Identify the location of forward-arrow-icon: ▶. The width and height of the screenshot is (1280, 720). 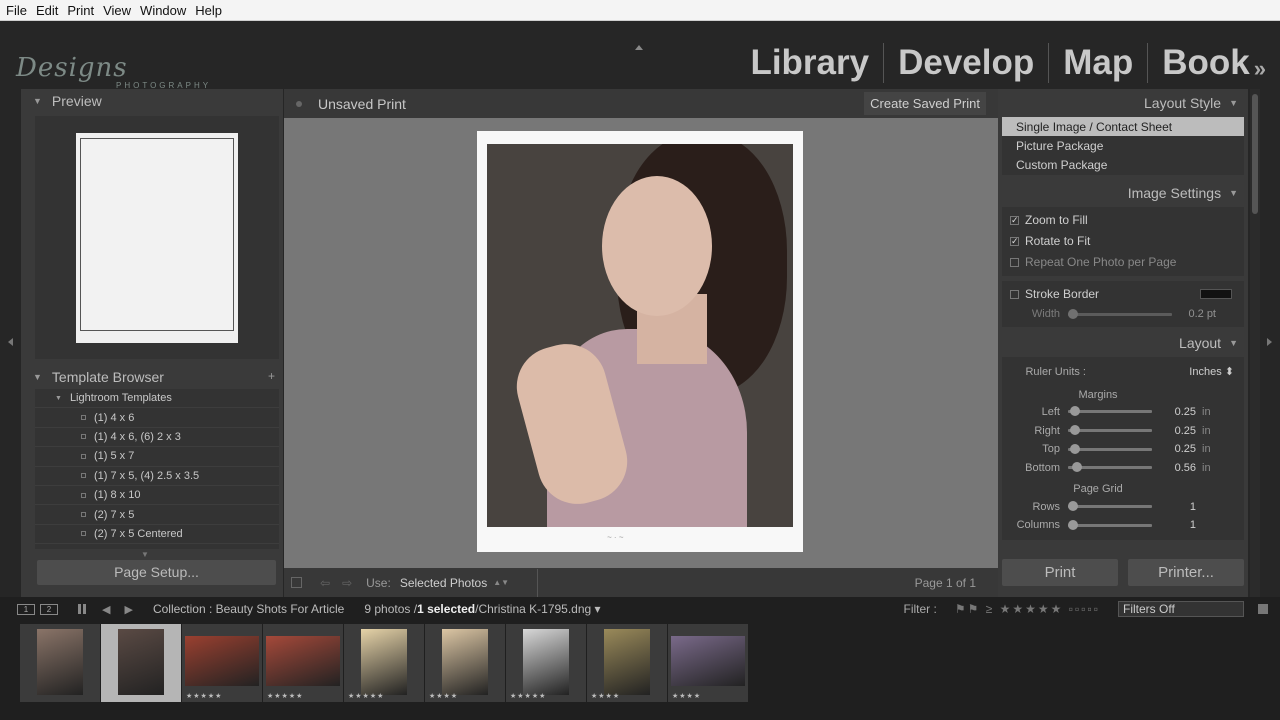
(128, 609).